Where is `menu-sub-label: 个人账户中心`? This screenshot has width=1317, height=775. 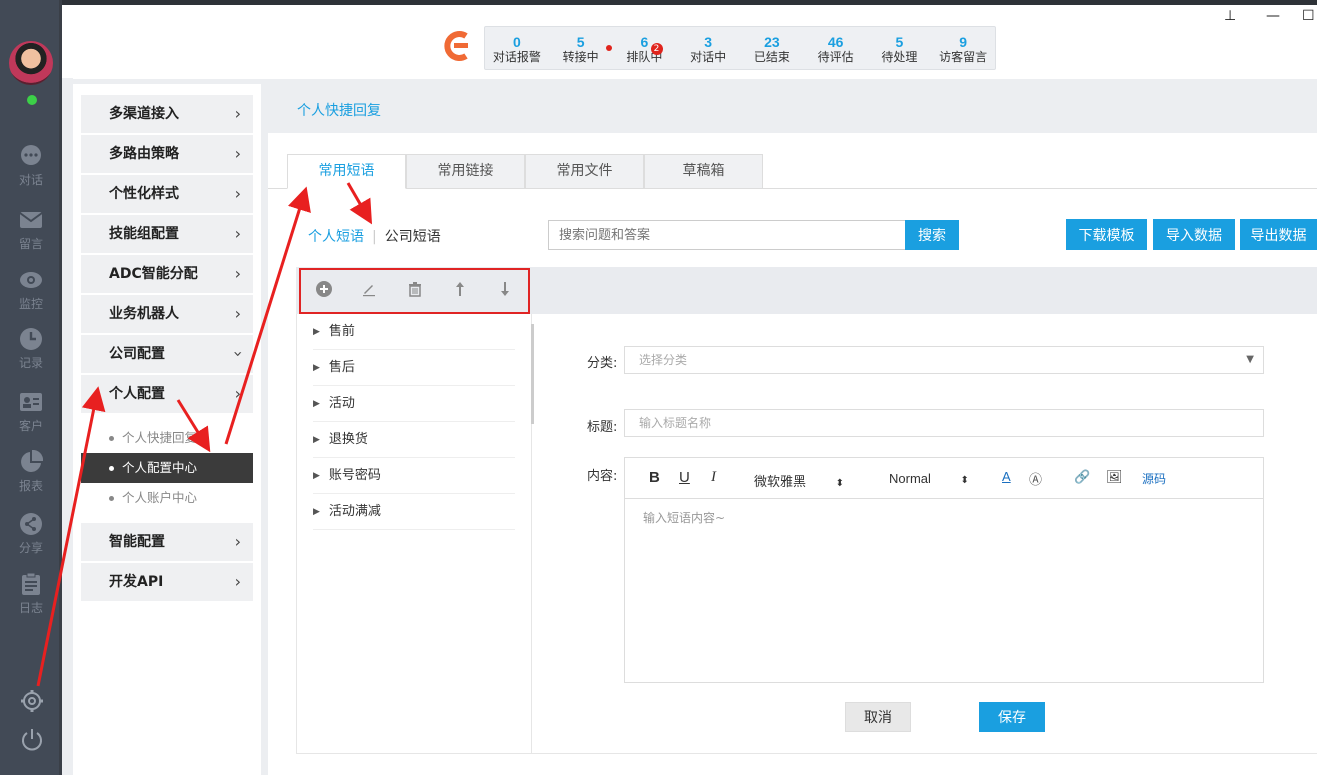
menu-sub-label: 个人账户中心 is located at coordinates (160, 497).